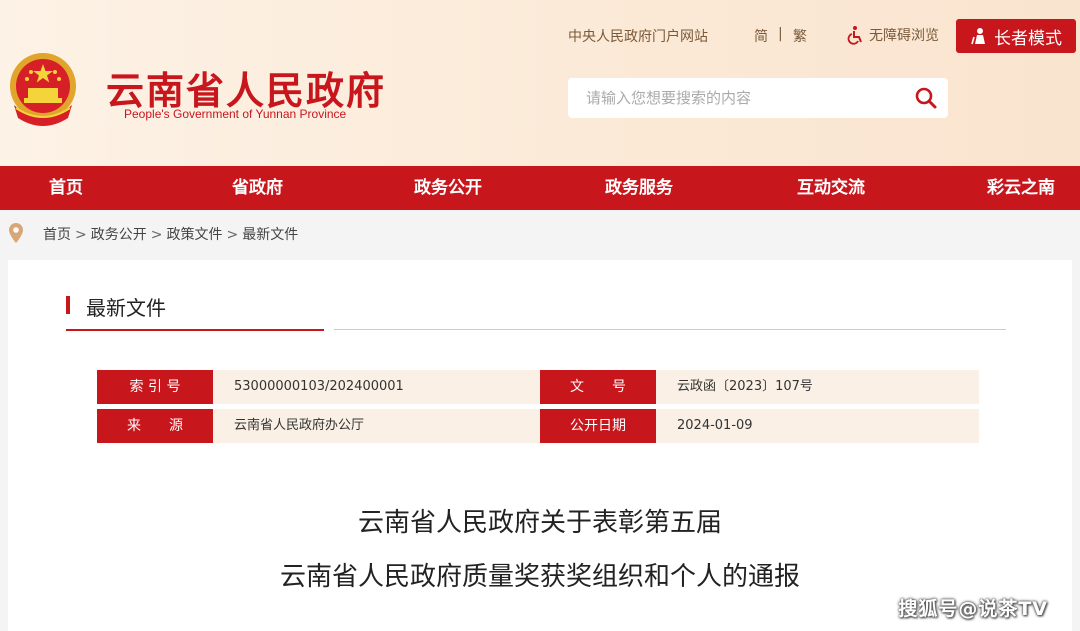  I want to click on search-box, so click(758, 98).